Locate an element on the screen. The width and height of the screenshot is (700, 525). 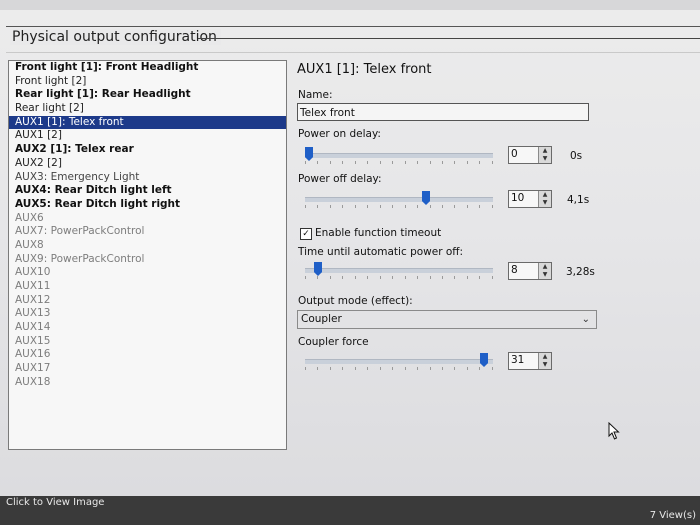
list-item: Rear light [2] is located at coordinates (147, 109).